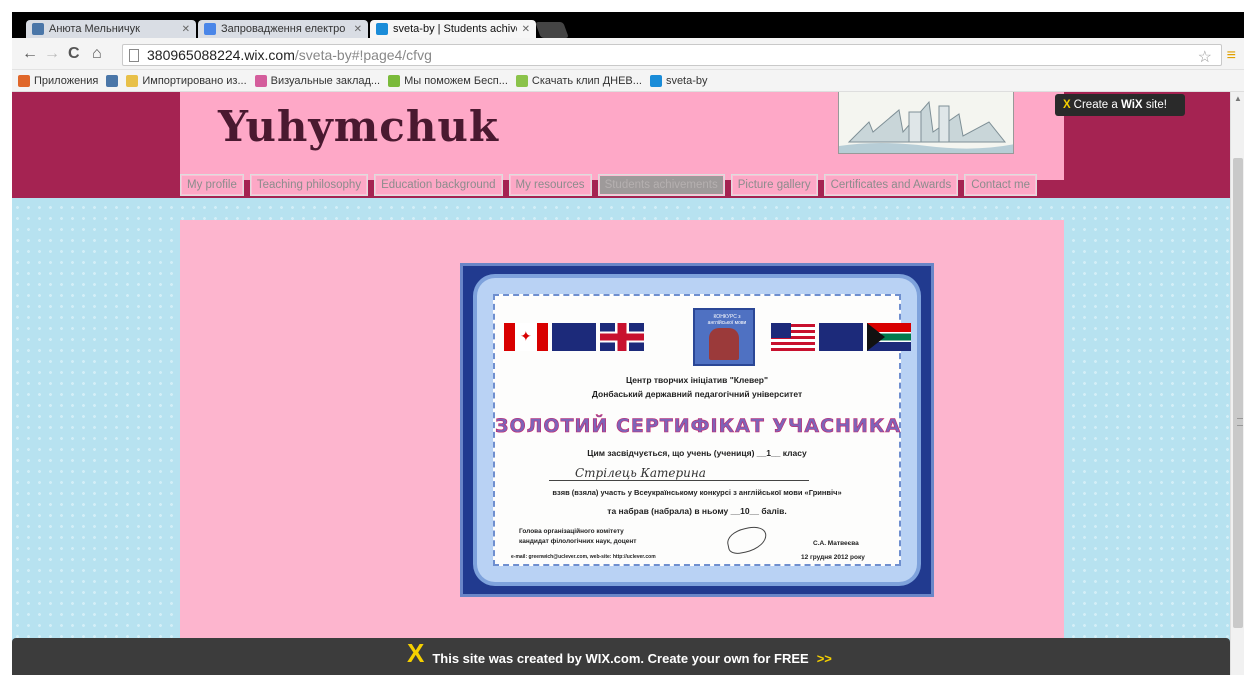 This screenshot has width=1254, height=675. I want to click on new-zealand-flag-icon, so click(574, 337).